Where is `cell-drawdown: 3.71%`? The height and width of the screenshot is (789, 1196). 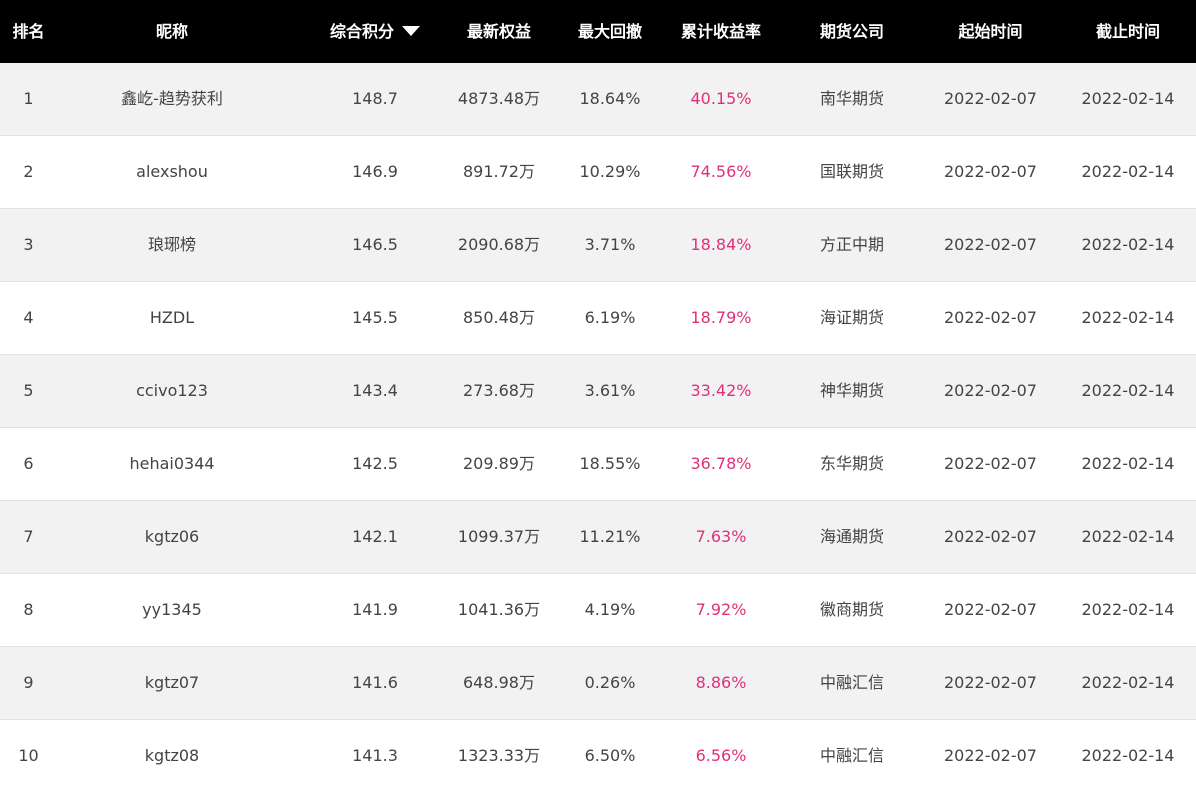
cell-drawdown: 3.71% is located at coordinates (610, 244).